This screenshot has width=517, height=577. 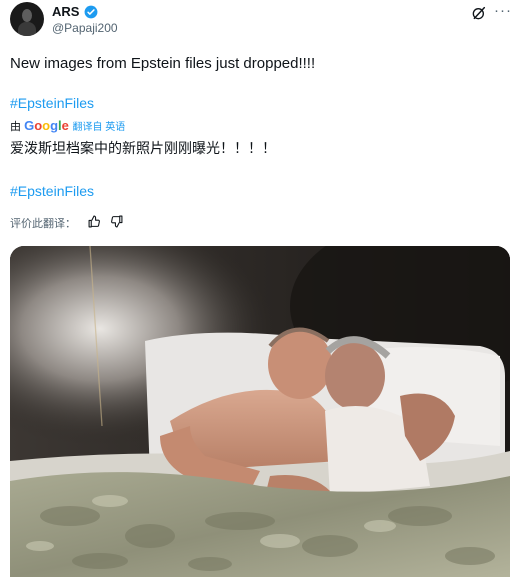 I want to click on translated-from-link: 翻译自 英语, so click(x=99, y=127).